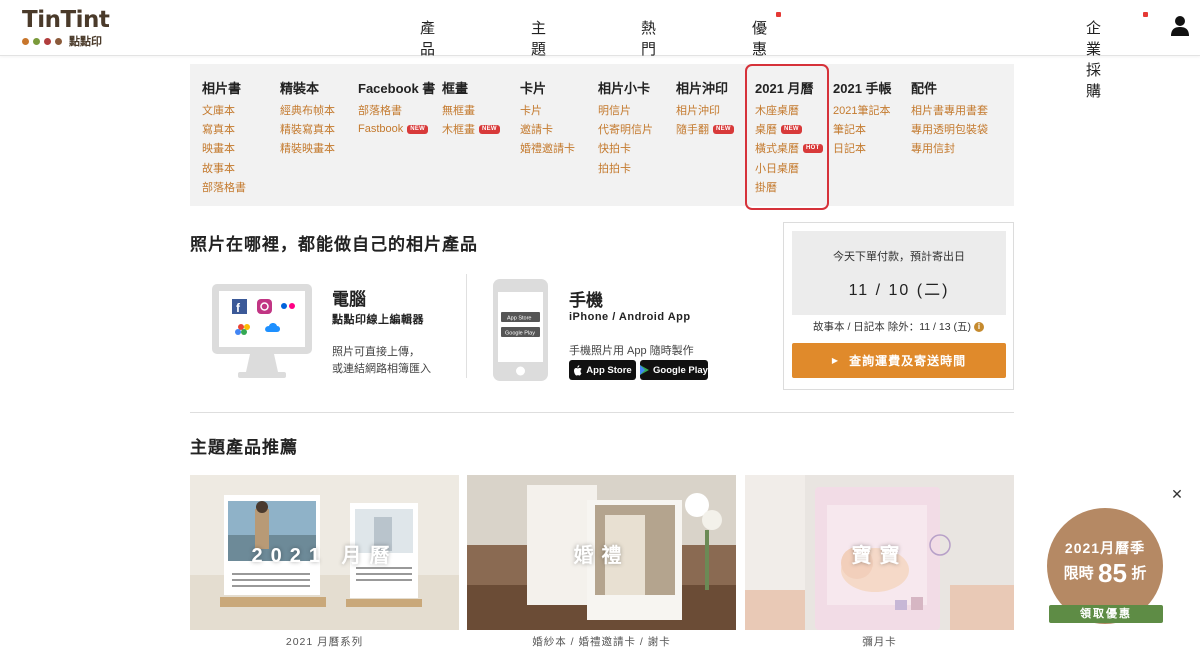 The height and width of the screenshot is (660, 1200). I want to click on nav-deals: 優惠, so click(760, 38).